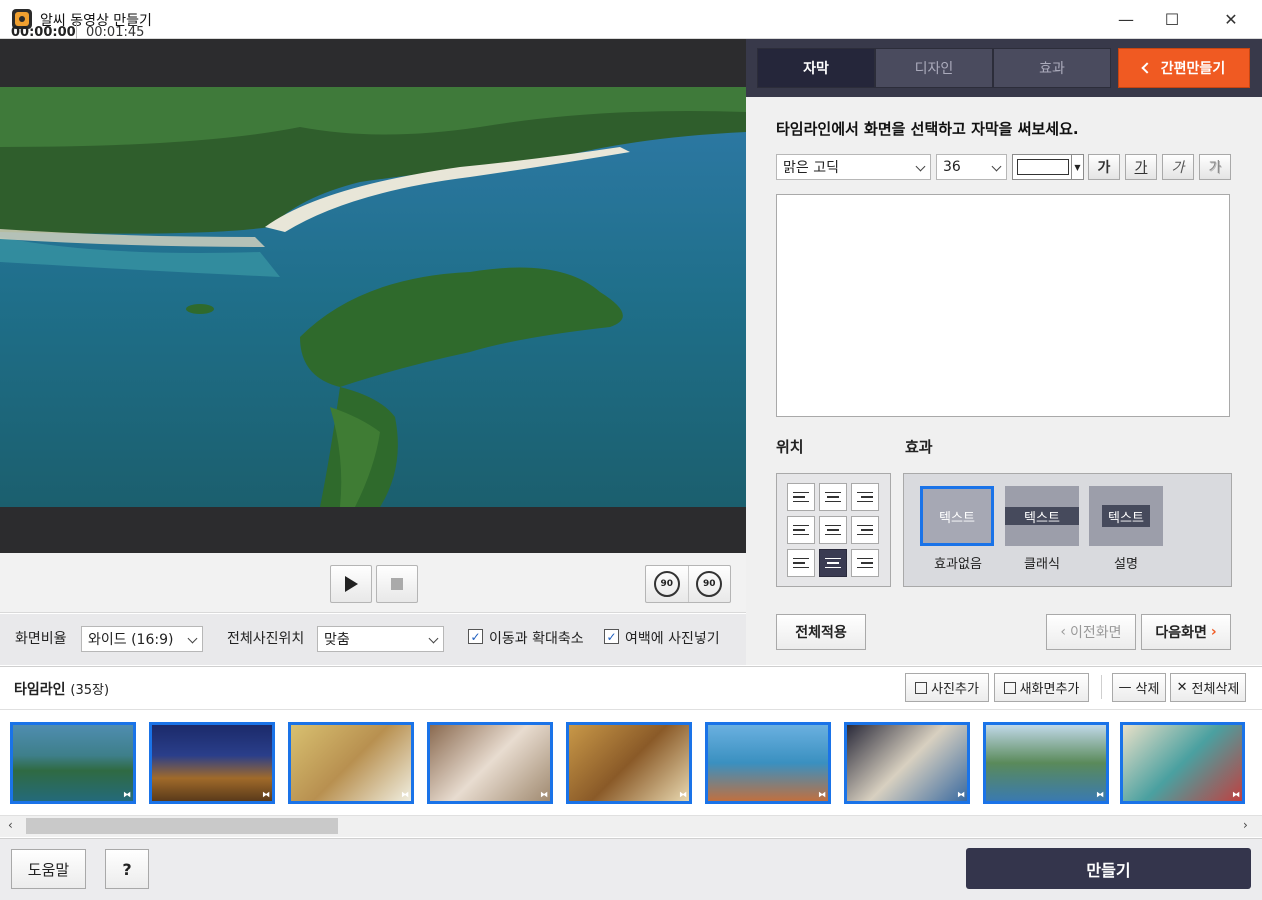 The image size is (1262, 900). Describe the element at coordinates (790, 447) in the screenshot. I see `position-section-label: 위치` at that location.